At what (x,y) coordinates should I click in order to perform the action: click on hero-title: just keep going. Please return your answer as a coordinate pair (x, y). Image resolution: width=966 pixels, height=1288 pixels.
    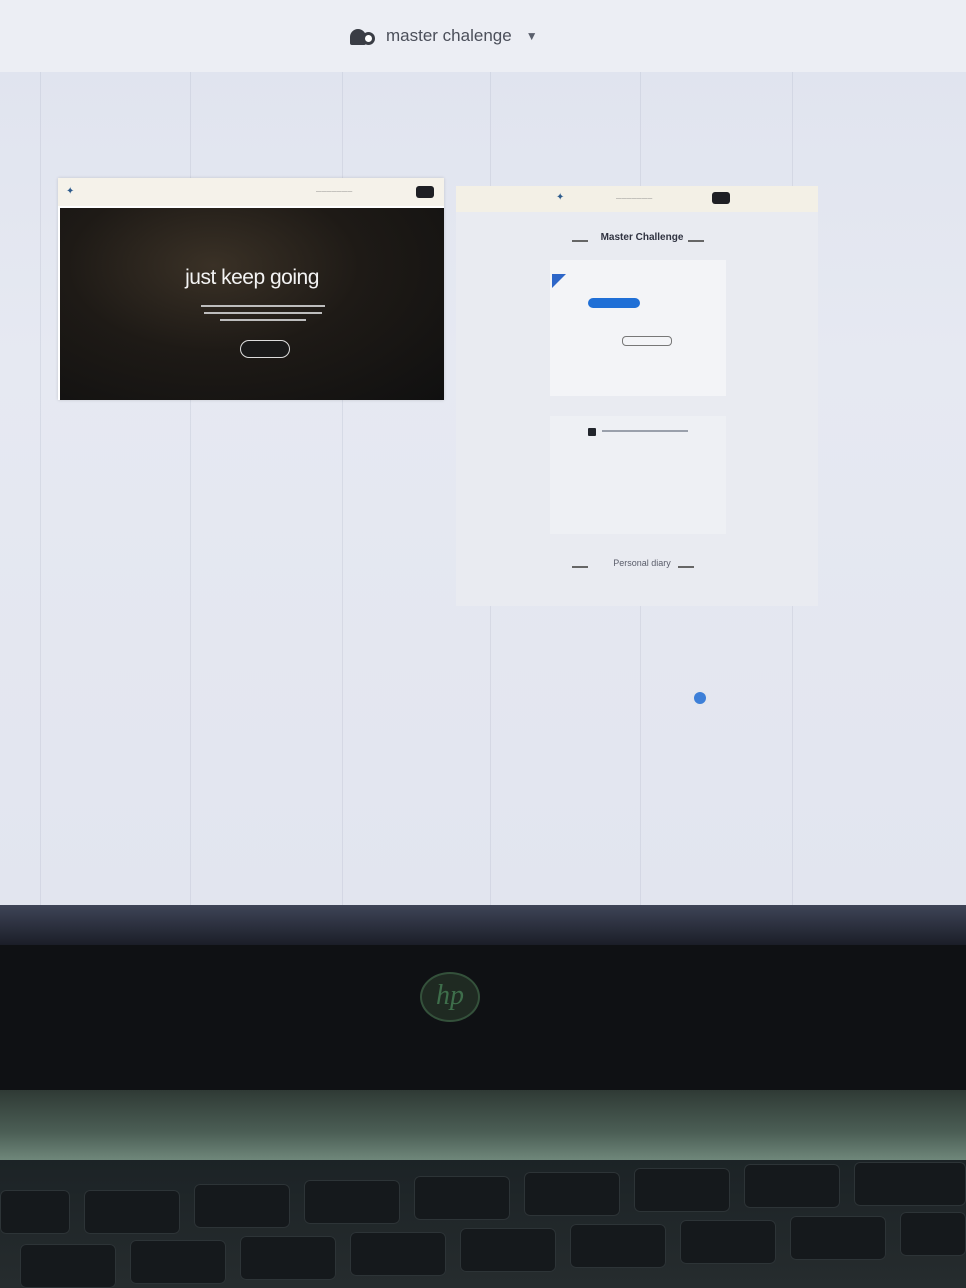
    Looking at the image, I should click on (252, 277).